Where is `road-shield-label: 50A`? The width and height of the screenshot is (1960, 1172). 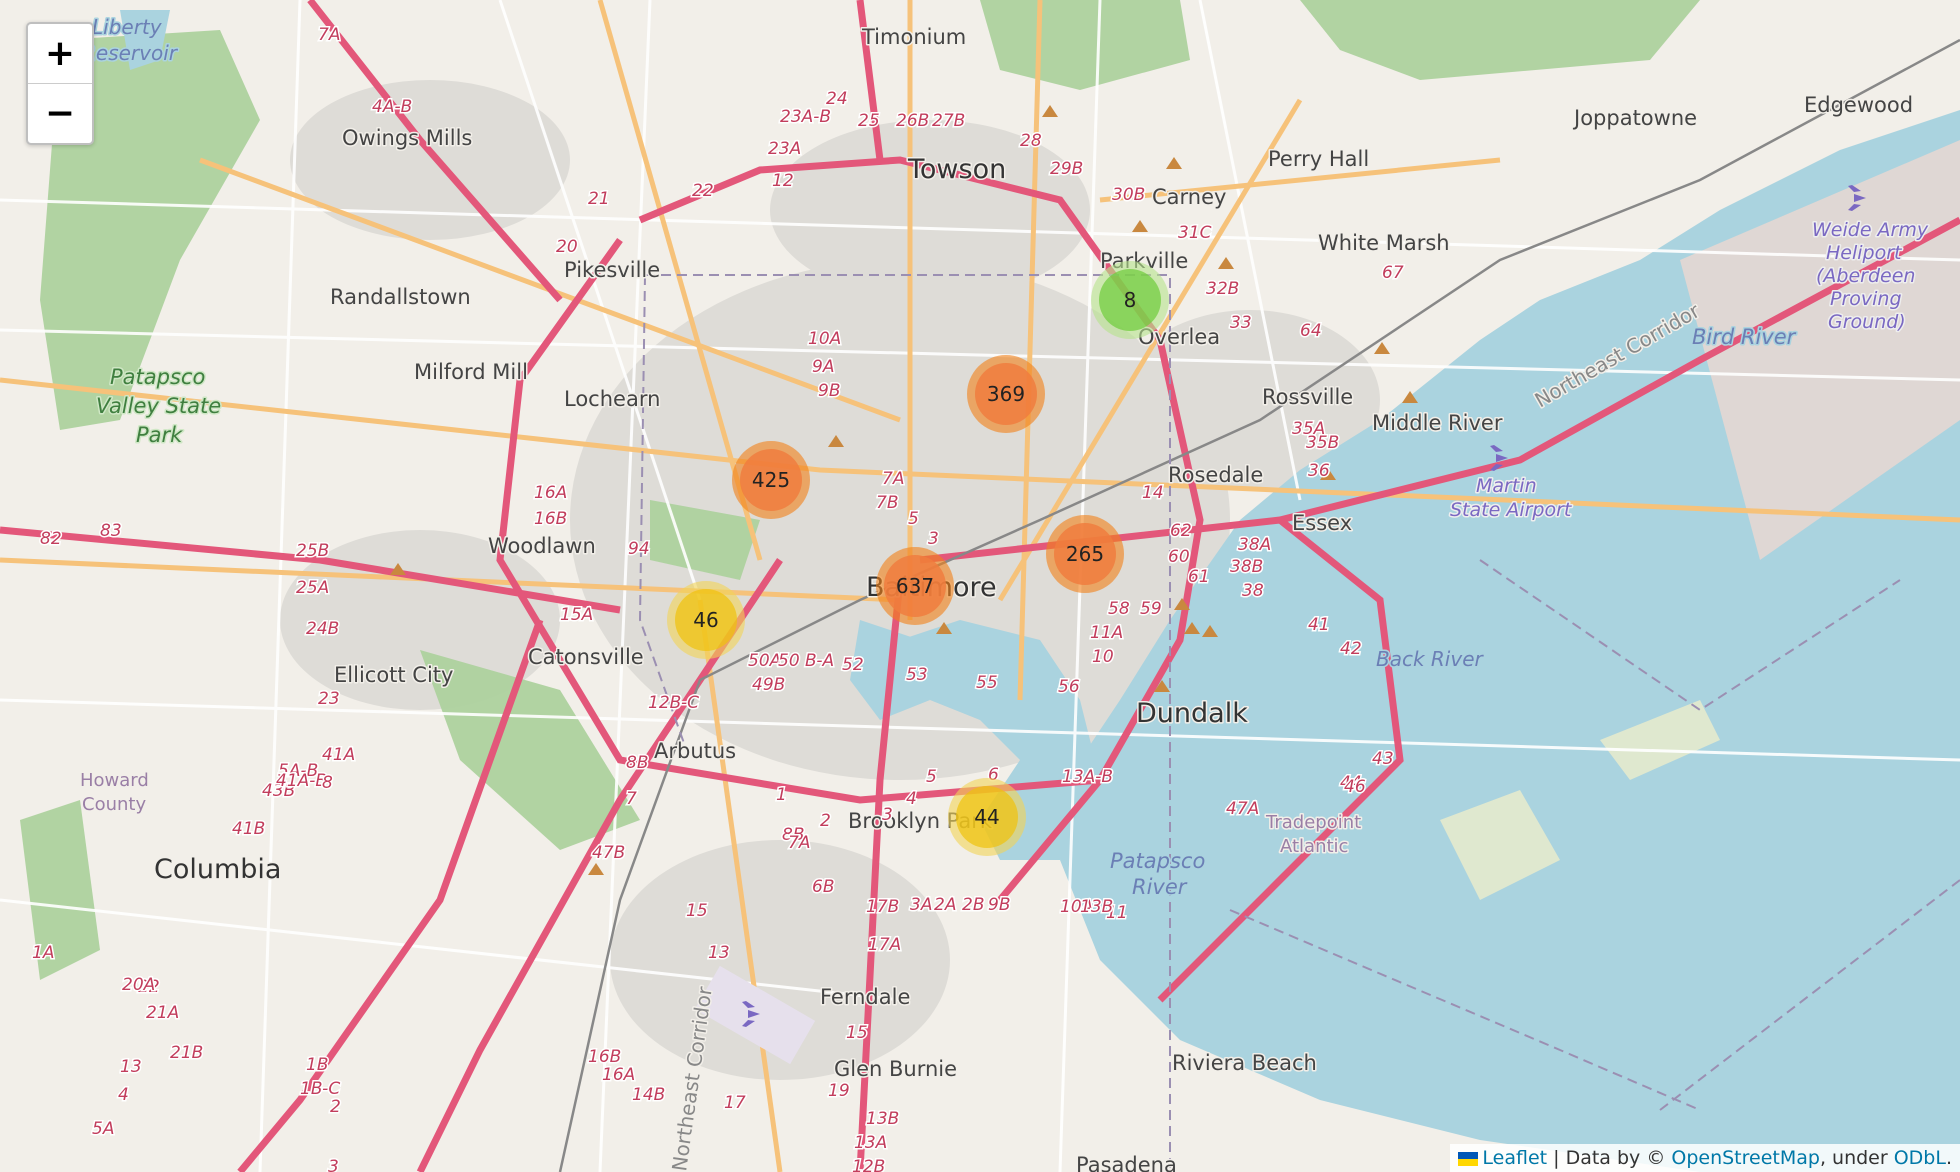 road-shield-label: 50A is located at coordinates (764, 661).